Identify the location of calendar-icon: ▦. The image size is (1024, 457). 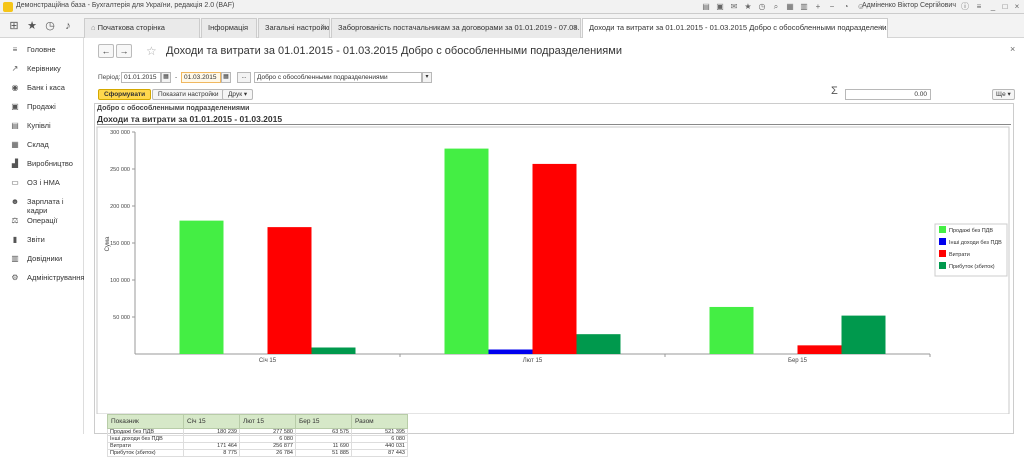
(166, 77).